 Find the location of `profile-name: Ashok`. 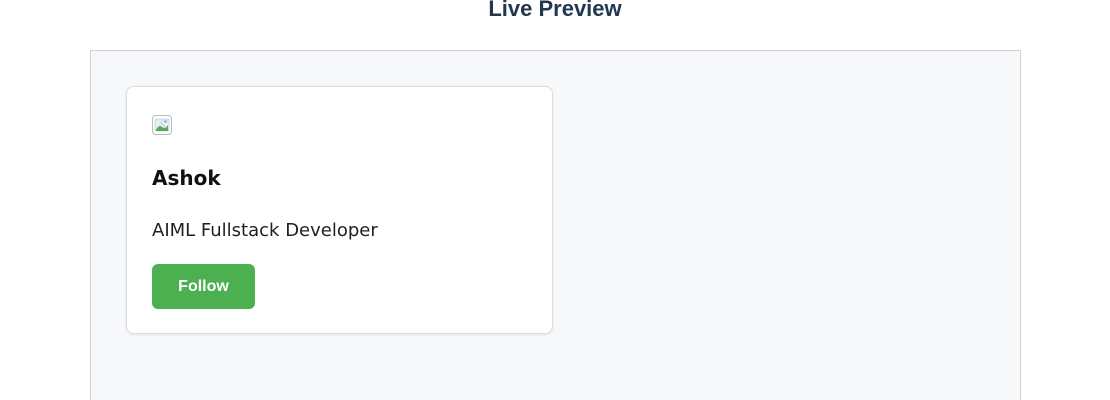

profile-name: Ashok is located at coordinates (186, 178).